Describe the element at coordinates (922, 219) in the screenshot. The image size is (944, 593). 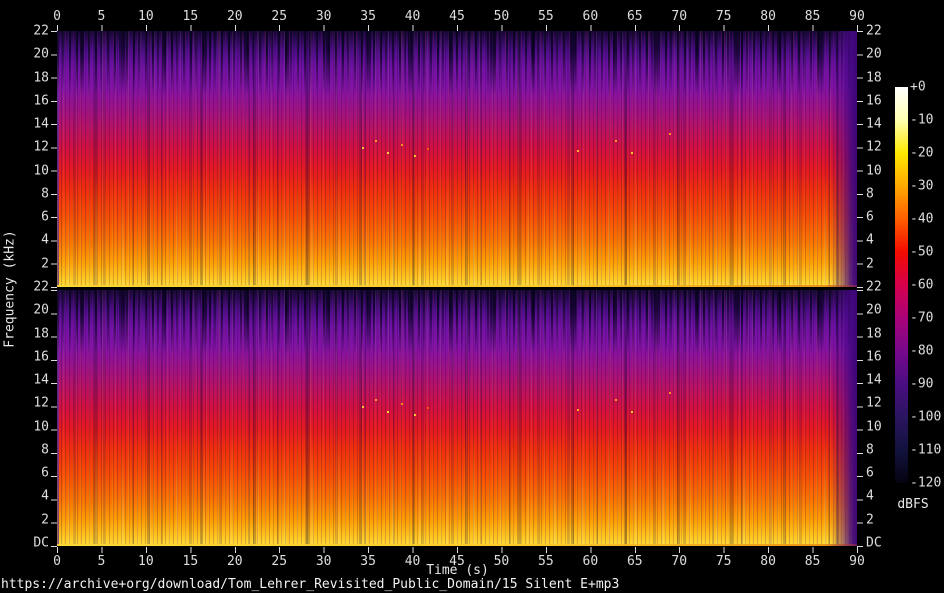
I see `tick-label: -40` at that location.